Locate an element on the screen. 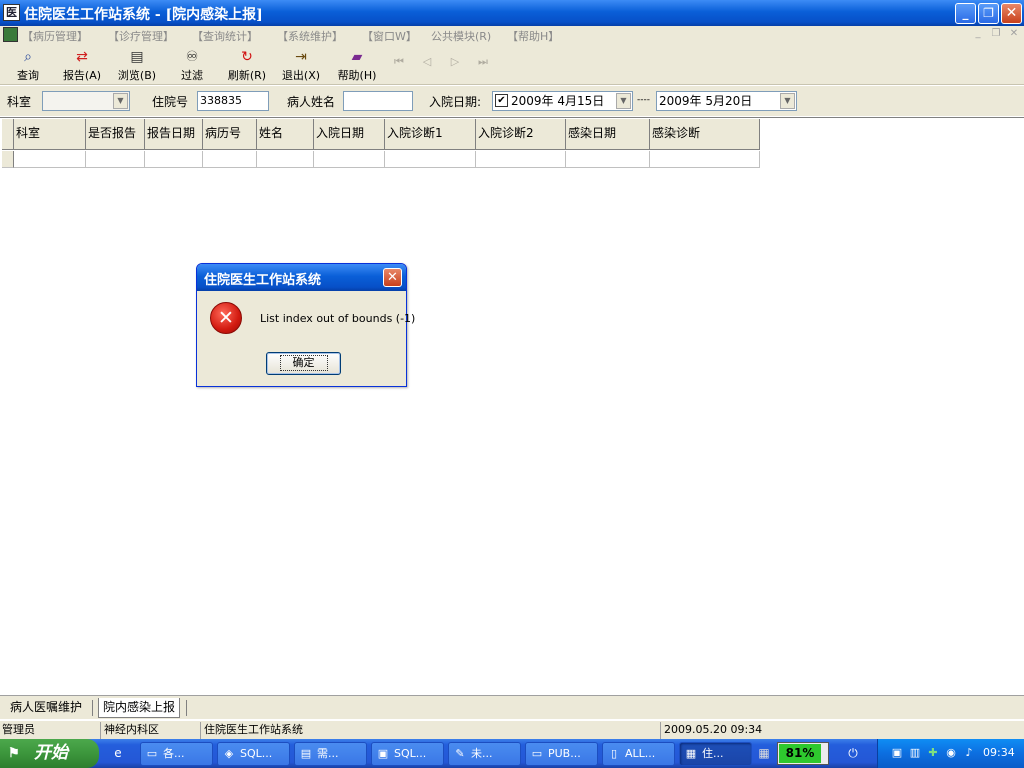  col-name: 姓名 is located at coordinates (285, 134).